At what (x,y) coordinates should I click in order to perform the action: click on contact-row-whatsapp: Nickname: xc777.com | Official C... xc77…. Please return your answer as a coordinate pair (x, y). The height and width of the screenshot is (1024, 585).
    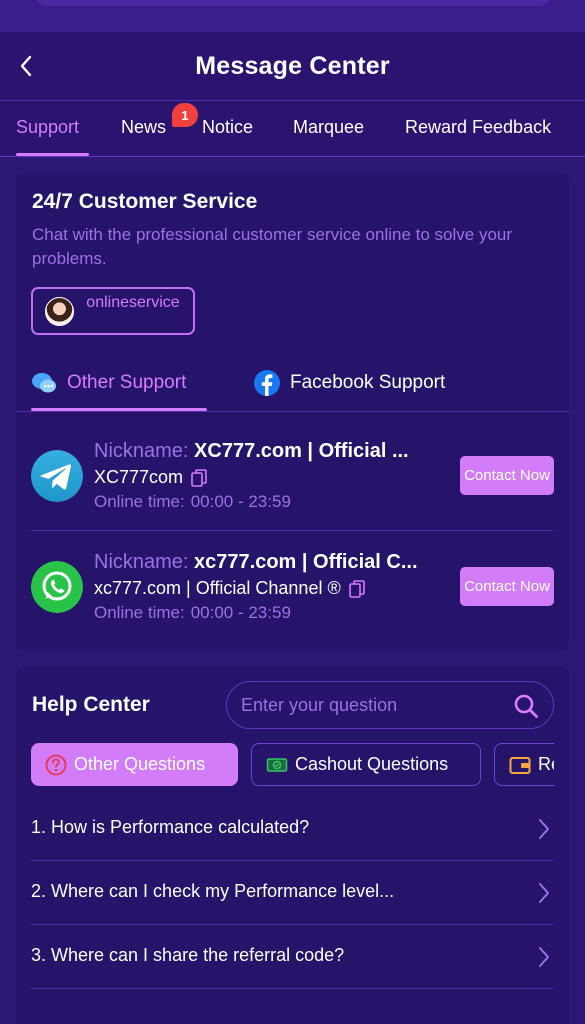
    Looking at the image, I should click on (292, 596).